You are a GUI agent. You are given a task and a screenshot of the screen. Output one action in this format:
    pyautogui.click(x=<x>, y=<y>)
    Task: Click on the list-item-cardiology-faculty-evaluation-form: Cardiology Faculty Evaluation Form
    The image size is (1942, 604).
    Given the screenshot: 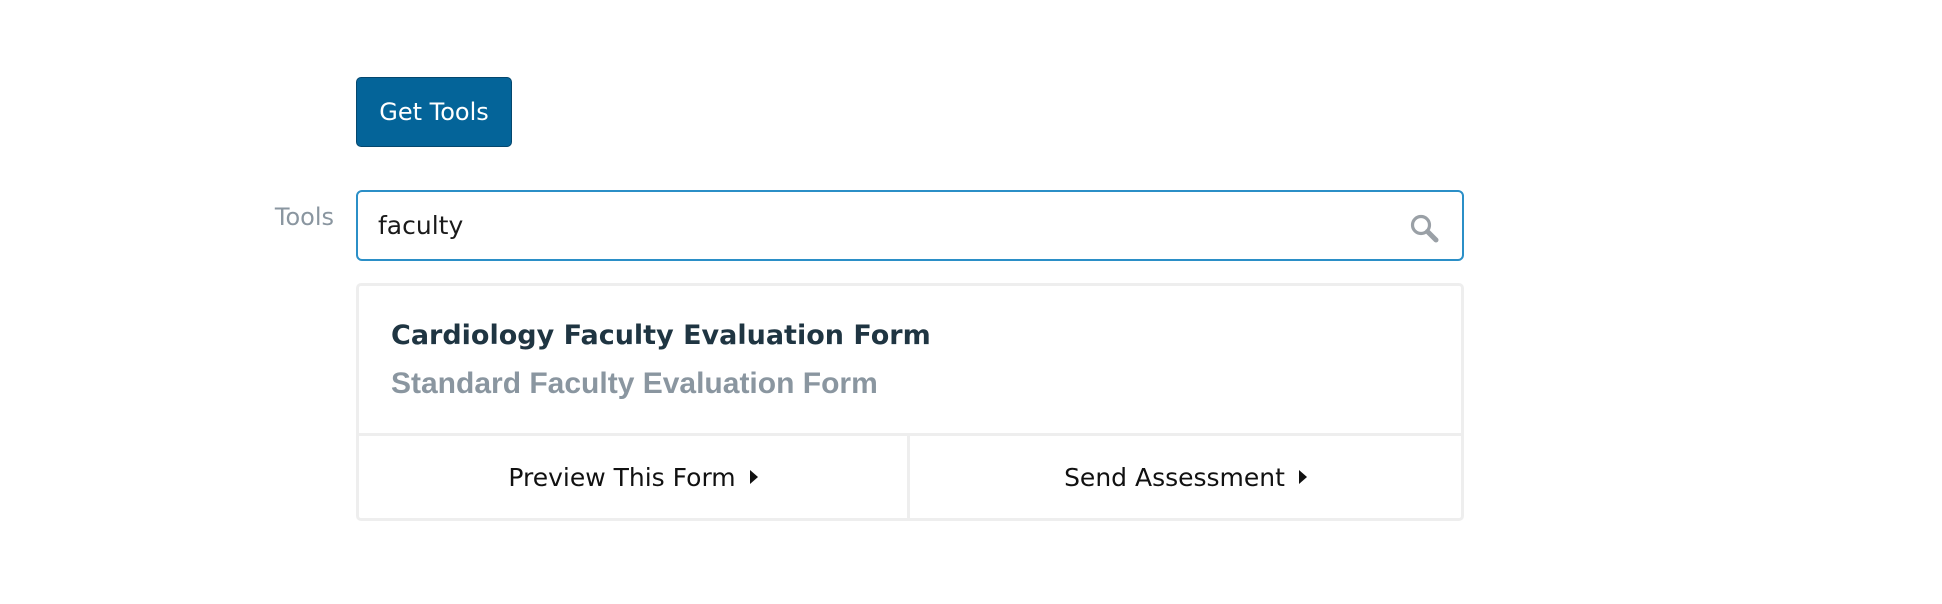 What is the action you would take?
    pyautogui.click(x=661, y=335)
    